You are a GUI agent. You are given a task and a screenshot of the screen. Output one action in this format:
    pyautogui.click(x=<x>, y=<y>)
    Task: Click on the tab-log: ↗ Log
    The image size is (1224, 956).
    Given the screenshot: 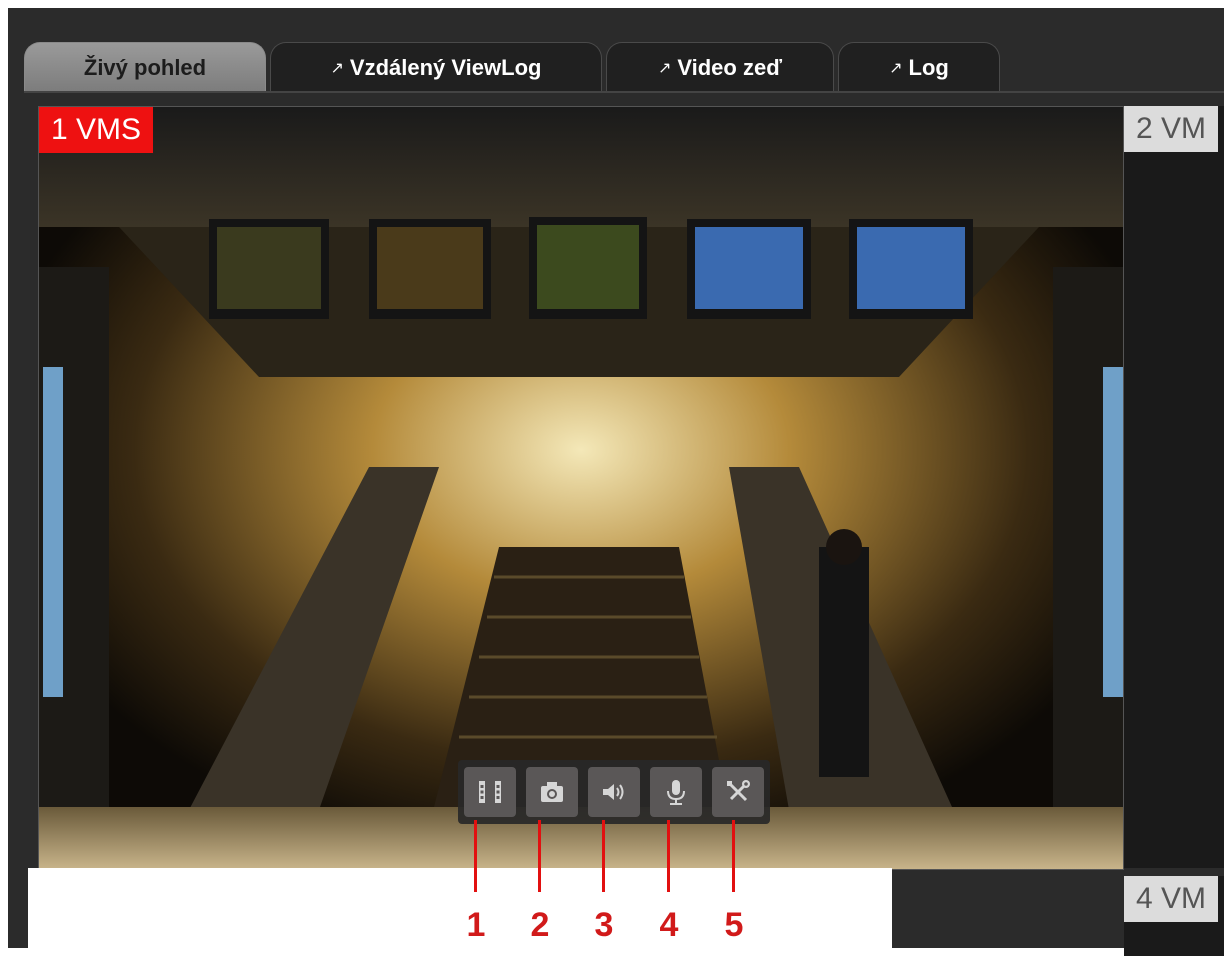 What is the action you would take?
    pyautogui.click(x=919, y=67)
    